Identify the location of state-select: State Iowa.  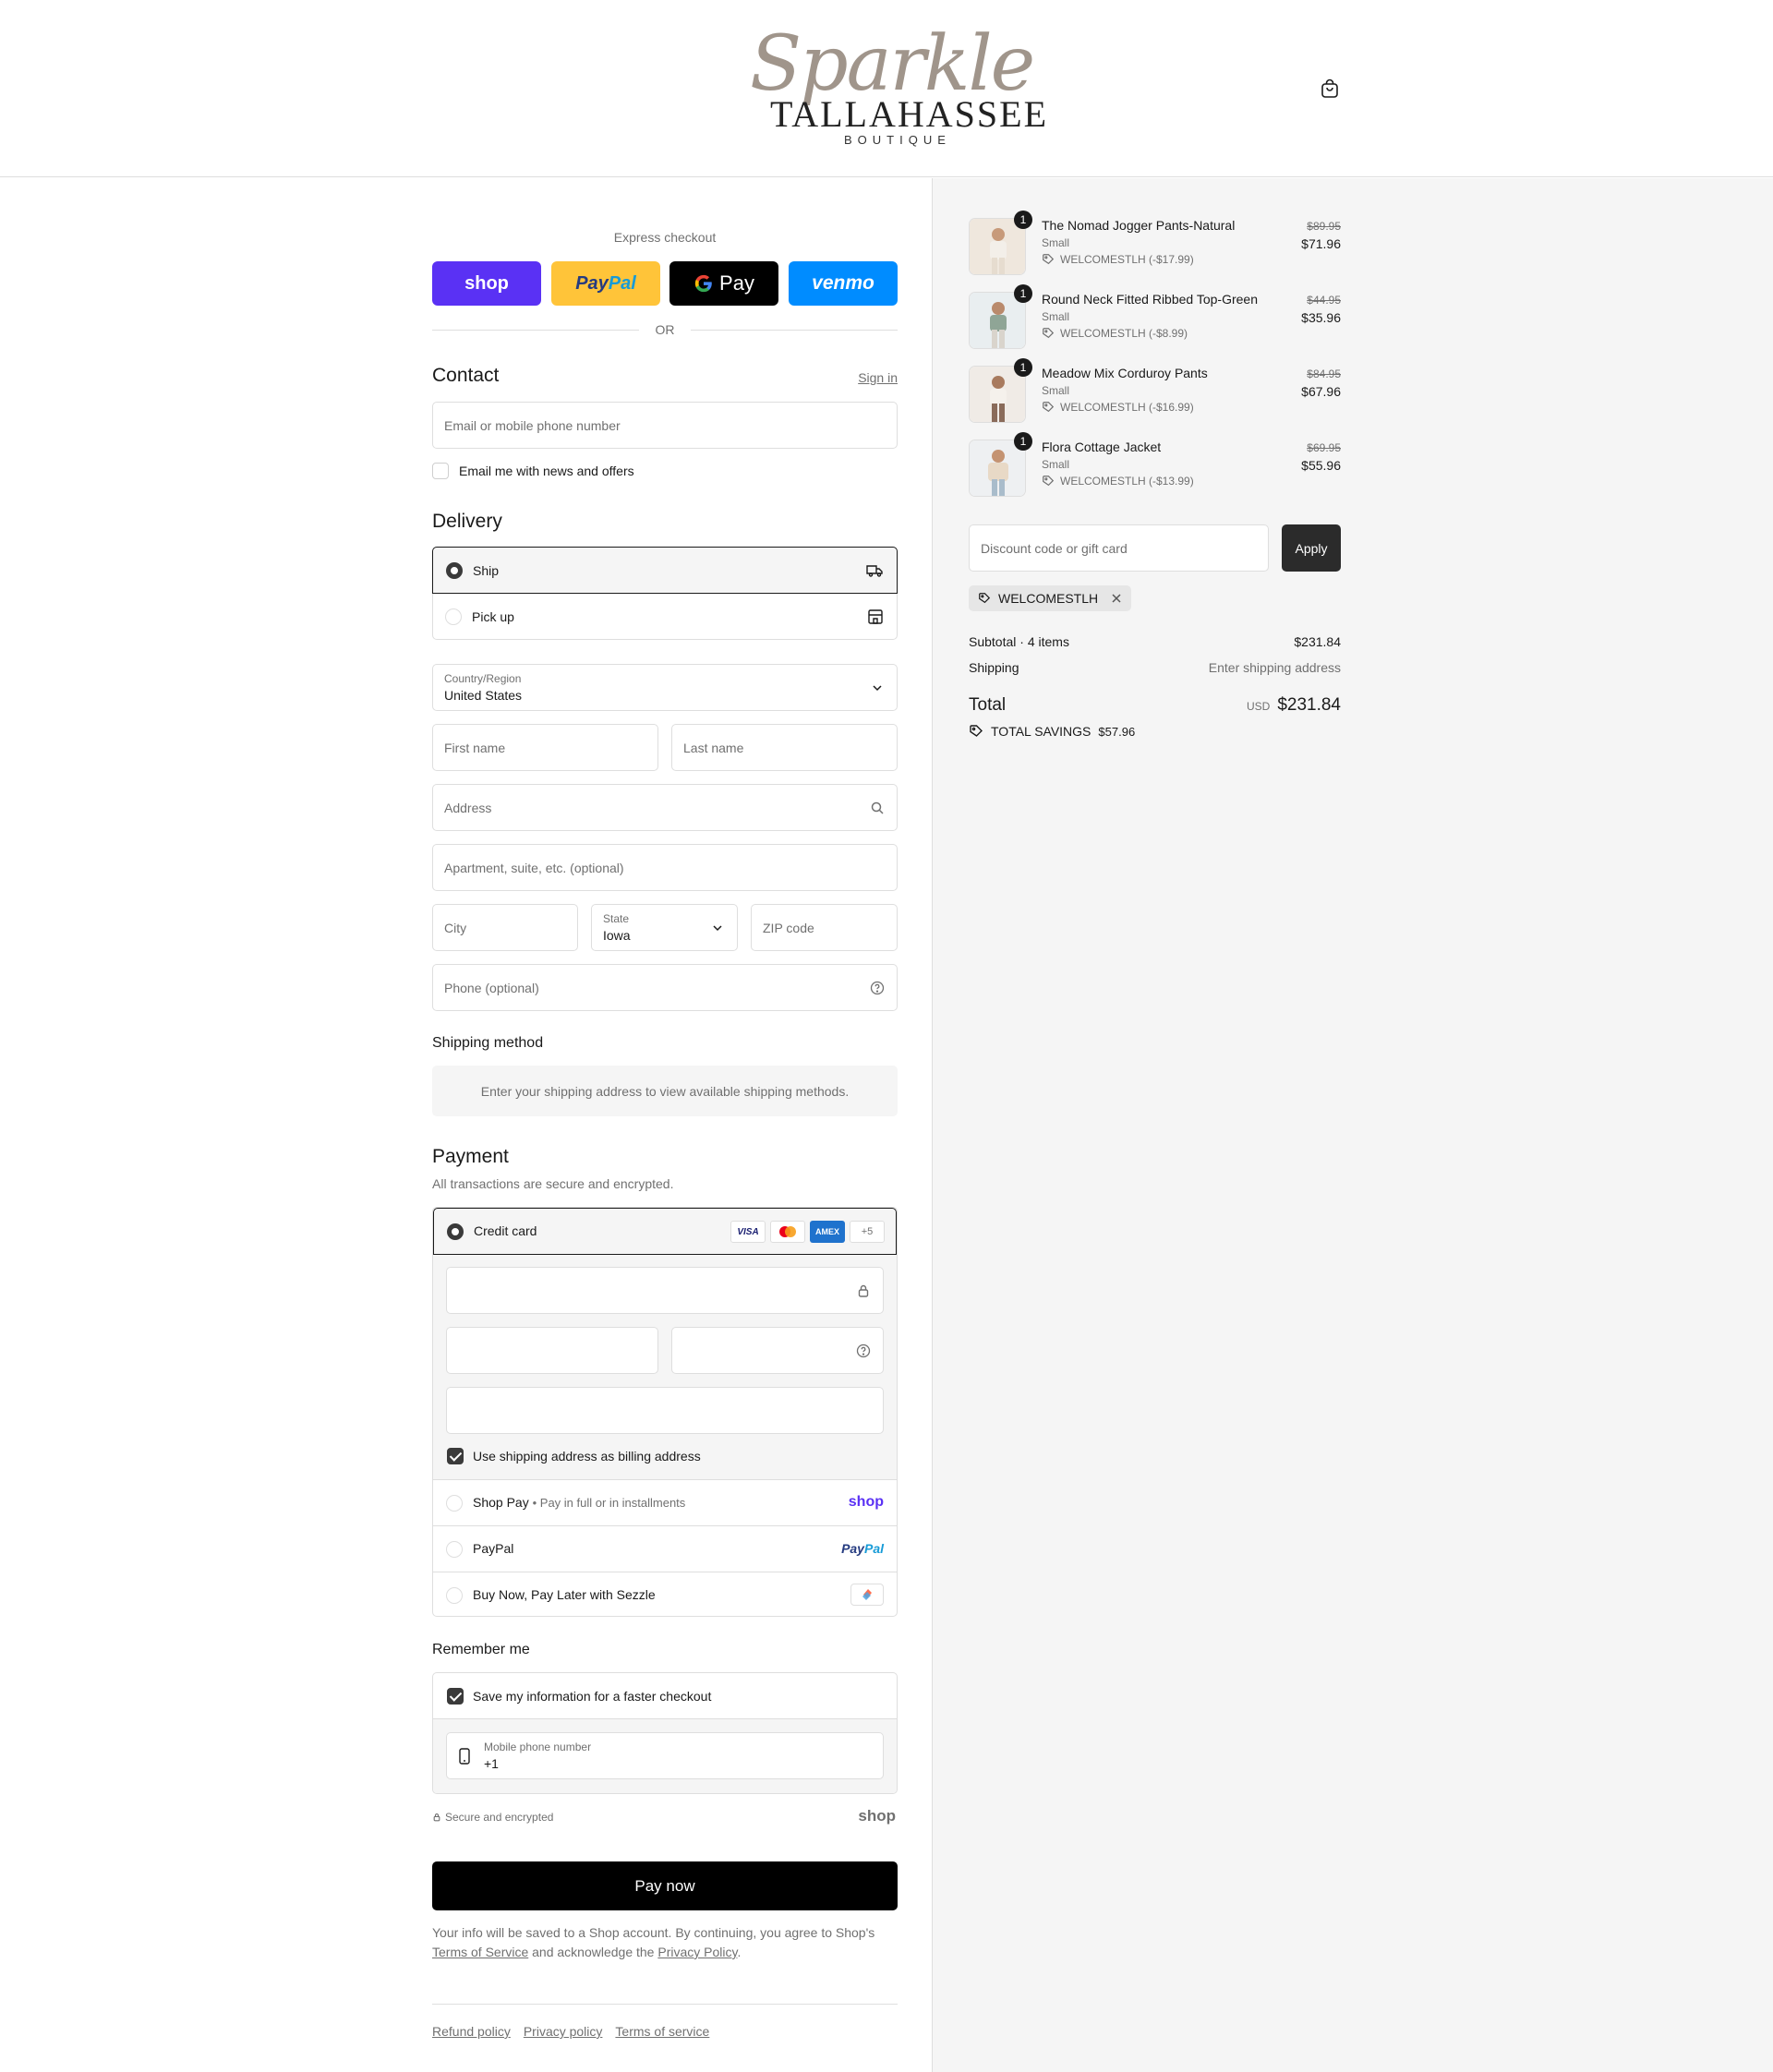
(665, 927).